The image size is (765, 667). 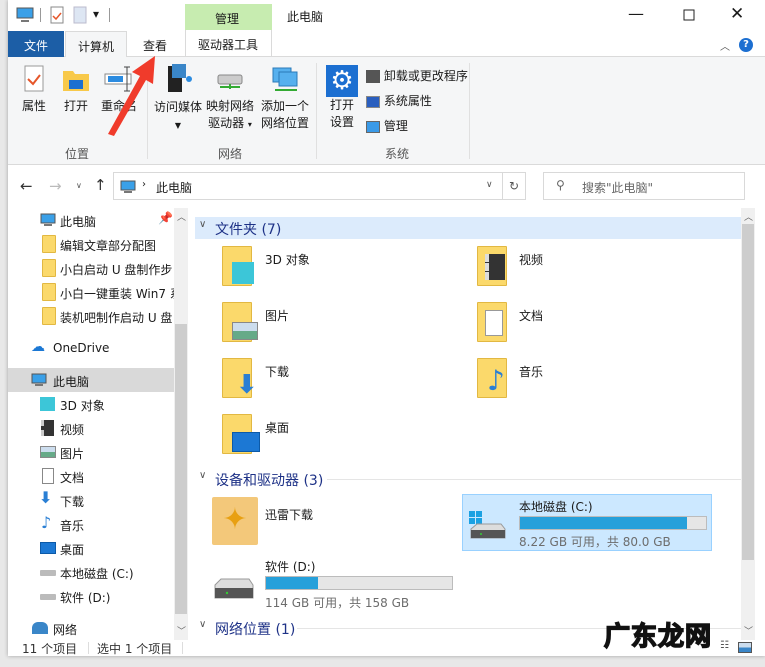 I want to click on program-icon, so click(x=373, y=76).